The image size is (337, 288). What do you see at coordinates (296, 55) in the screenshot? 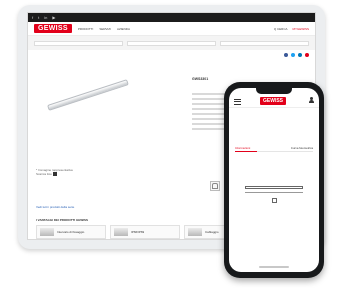
I see `share-icons` at bounding box center [296, 55].